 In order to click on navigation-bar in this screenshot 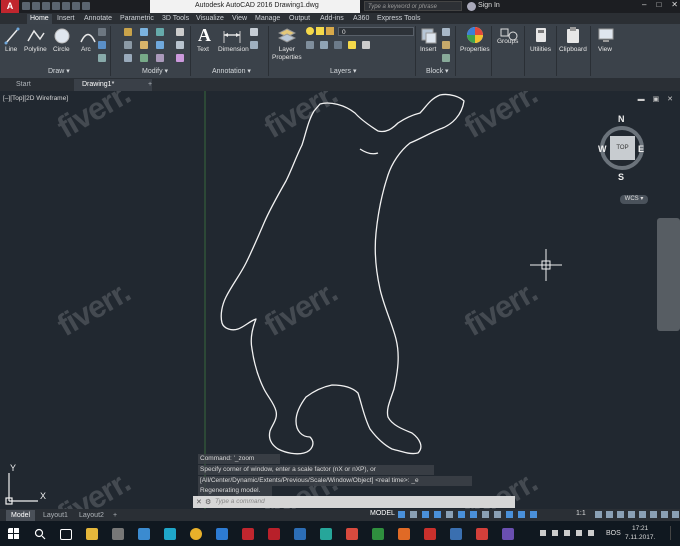, I will do `click(668, 274)`.